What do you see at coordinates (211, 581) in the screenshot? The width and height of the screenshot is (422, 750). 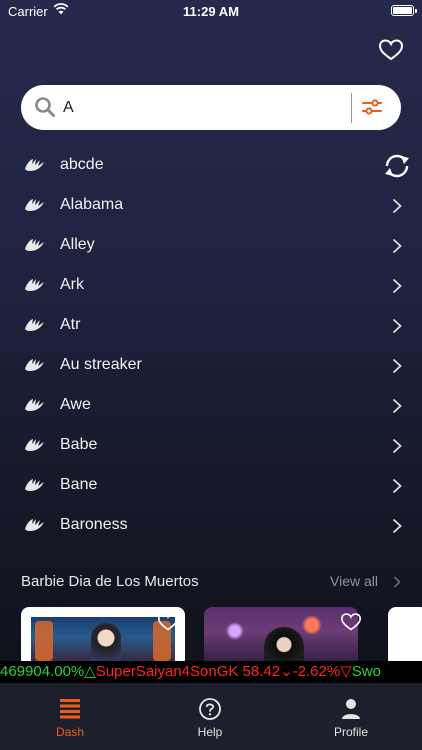 I see `section-header: Barbie Dia de Los Muertos View all` at bounding box center [211, 581].